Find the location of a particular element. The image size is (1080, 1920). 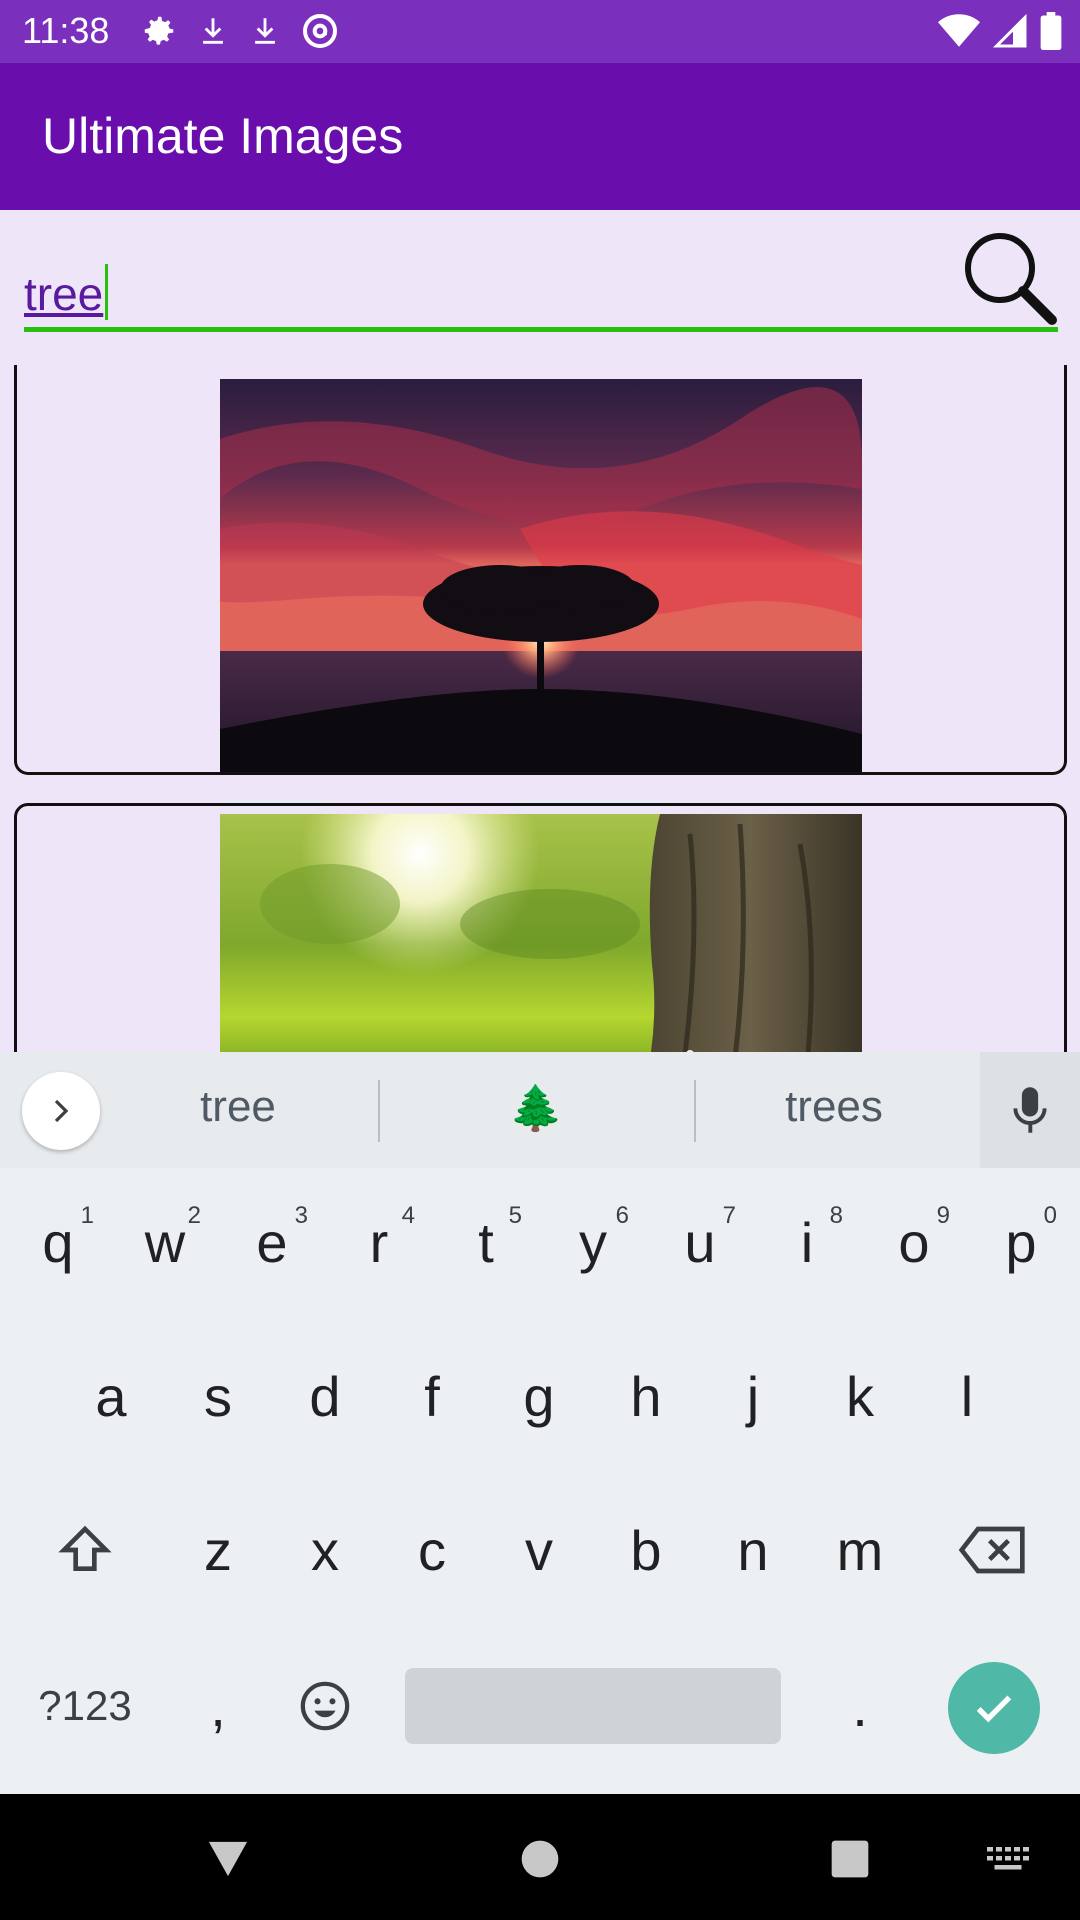

suggestion-strip: tree 🌲 trees is located at coordinates (540, 1110).